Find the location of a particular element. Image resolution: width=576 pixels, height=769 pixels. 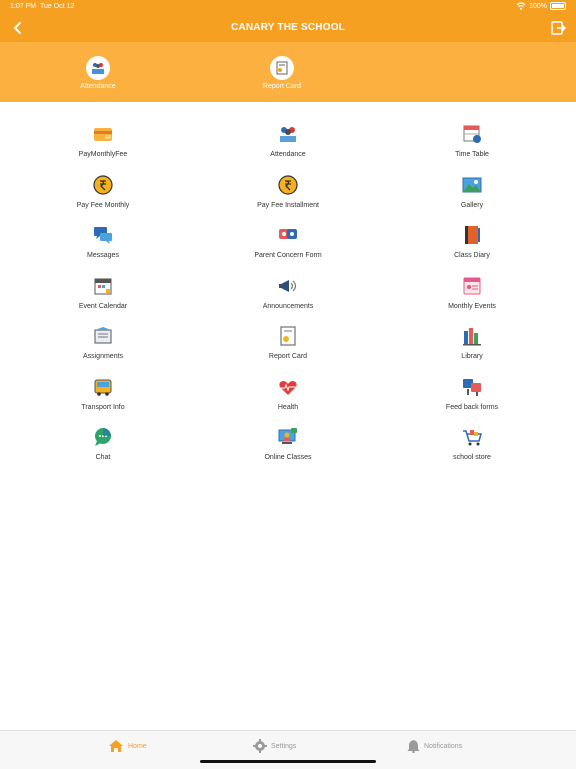

menu-item-pay-fee-monthly: Pay Fee Monthly is located at coordinates (103, 191).